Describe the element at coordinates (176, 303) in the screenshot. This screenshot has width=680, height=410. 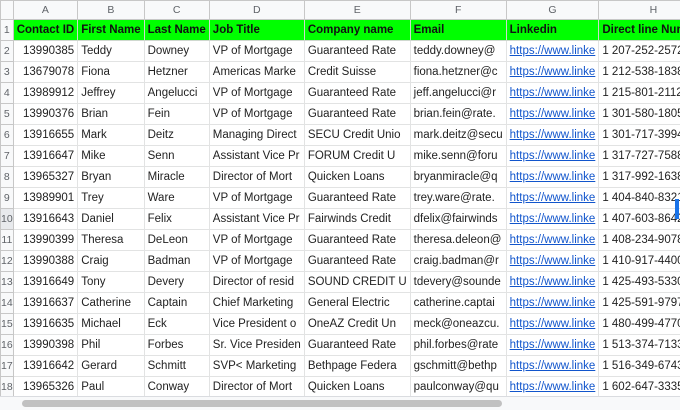
I see `cell: Captain` at that location.